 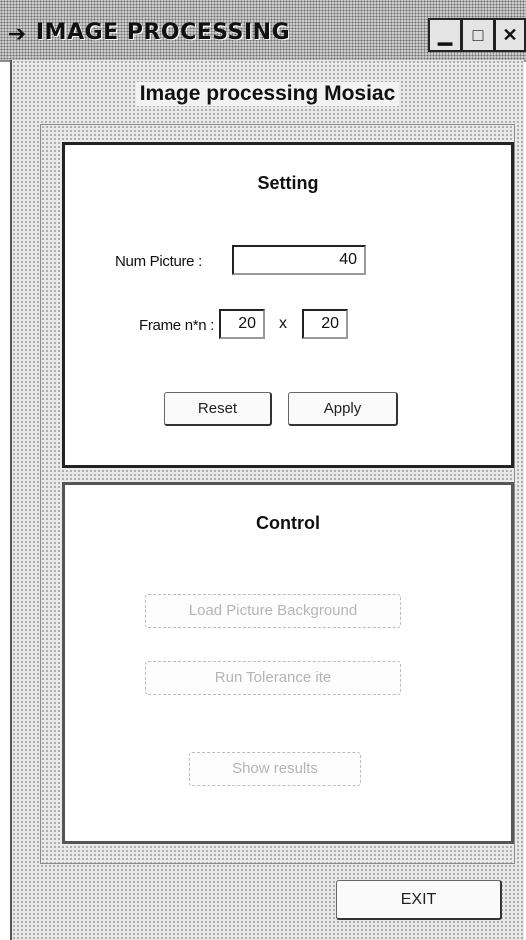 What do you see at coordinates (218, 409) in the screenshot?
I see `reset-button: Reset` at bounding box center [218, 409].